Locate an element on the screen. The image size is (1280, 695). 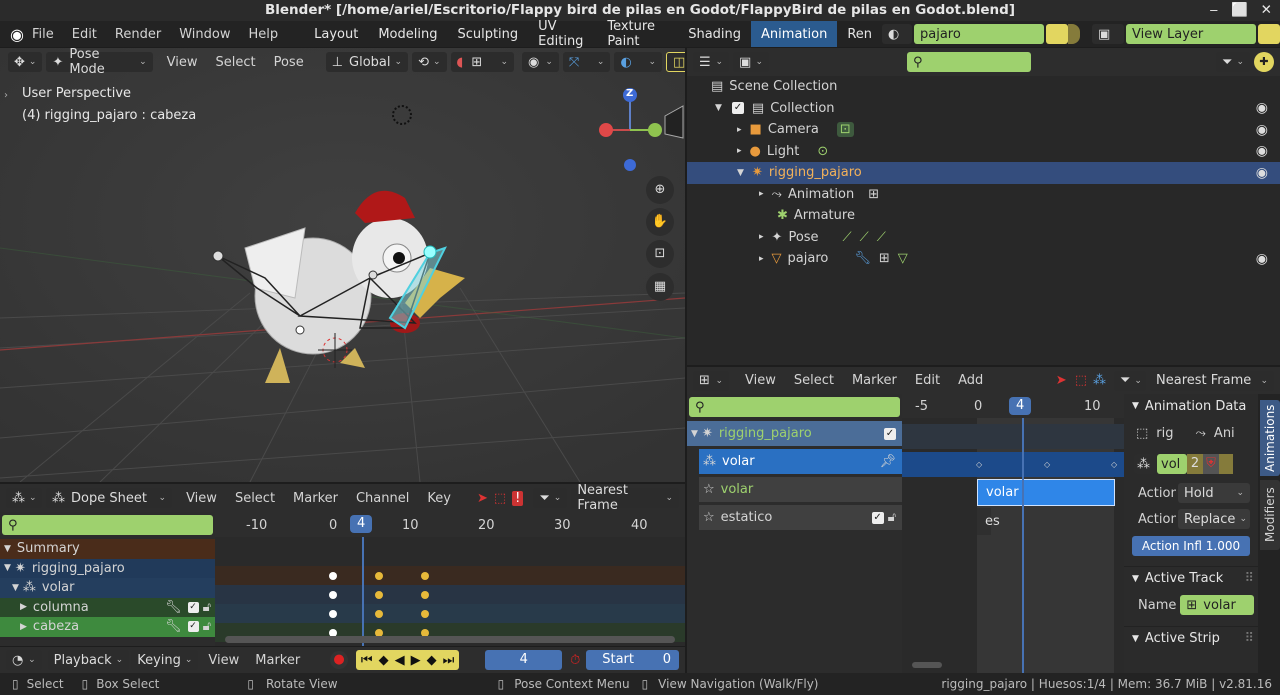
zoom-icon: ⊕ is located at coordinates (660, 190).